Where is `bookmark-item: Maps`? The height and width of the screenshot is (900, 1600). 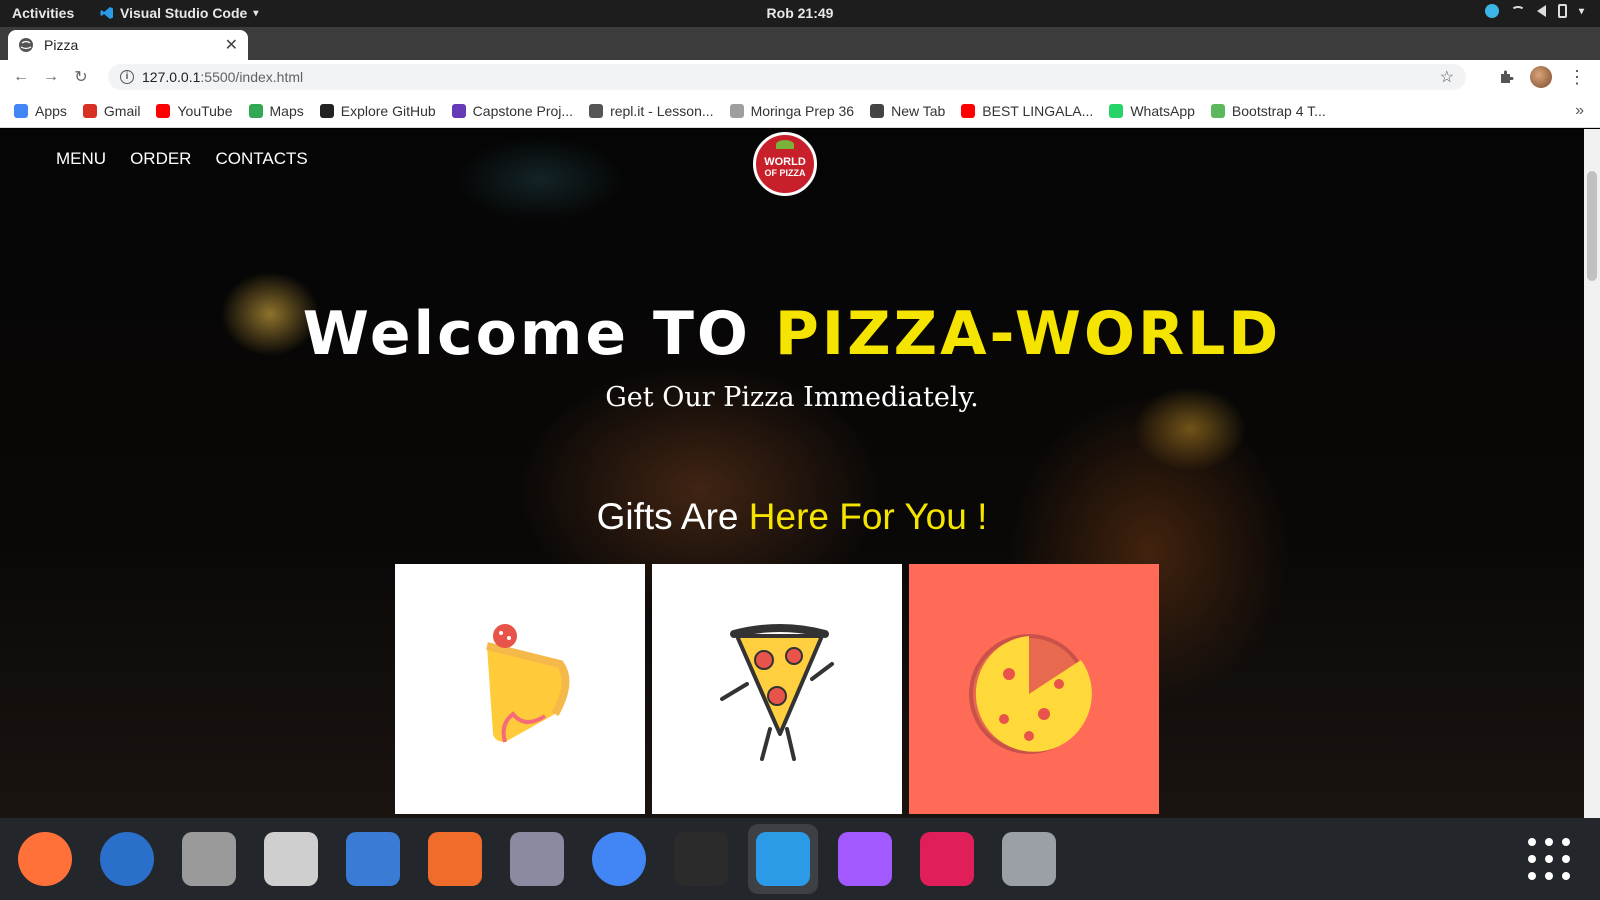 bookmark-item: Maps is located at coordinates (276, 110).